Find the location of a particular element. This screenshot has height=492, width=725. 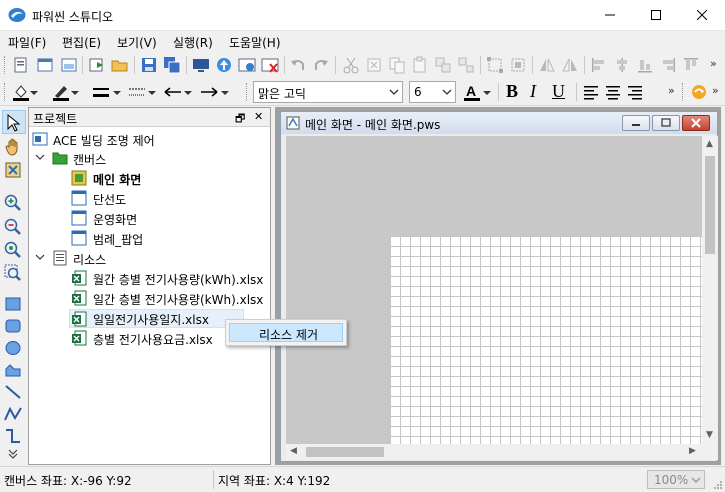

cut-icon is located at coordinates (351, 65).